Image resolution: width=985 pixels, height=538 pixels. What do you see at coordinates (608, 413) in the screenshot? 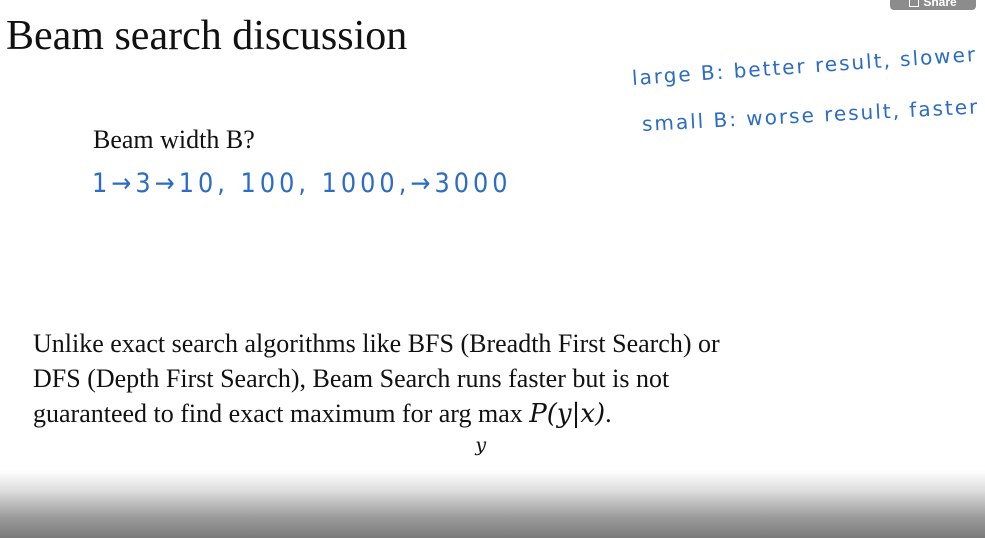
I see `body-end-period: .` at bounding box center [608, 413].